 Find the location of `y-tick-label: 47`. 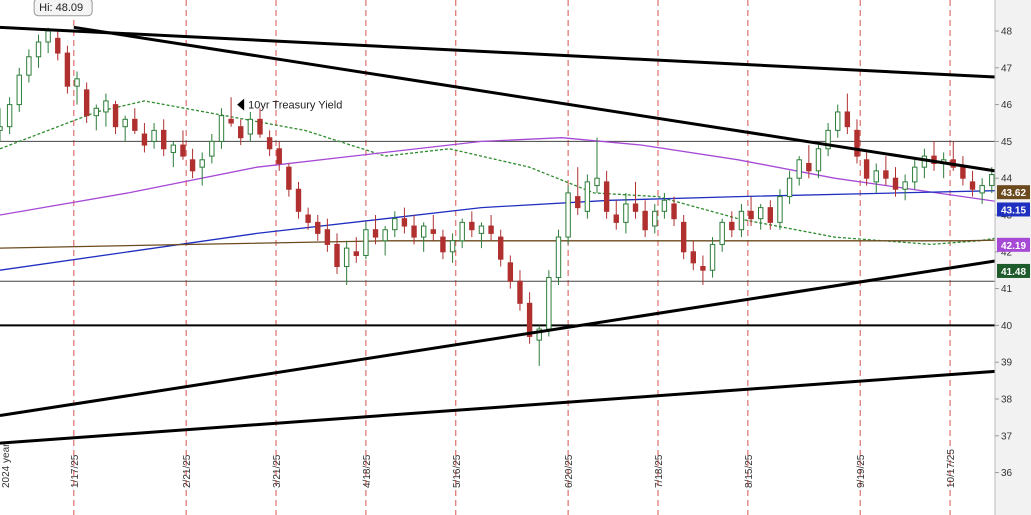

y-tick-label: 47 is located at coordinates (1007, 68).